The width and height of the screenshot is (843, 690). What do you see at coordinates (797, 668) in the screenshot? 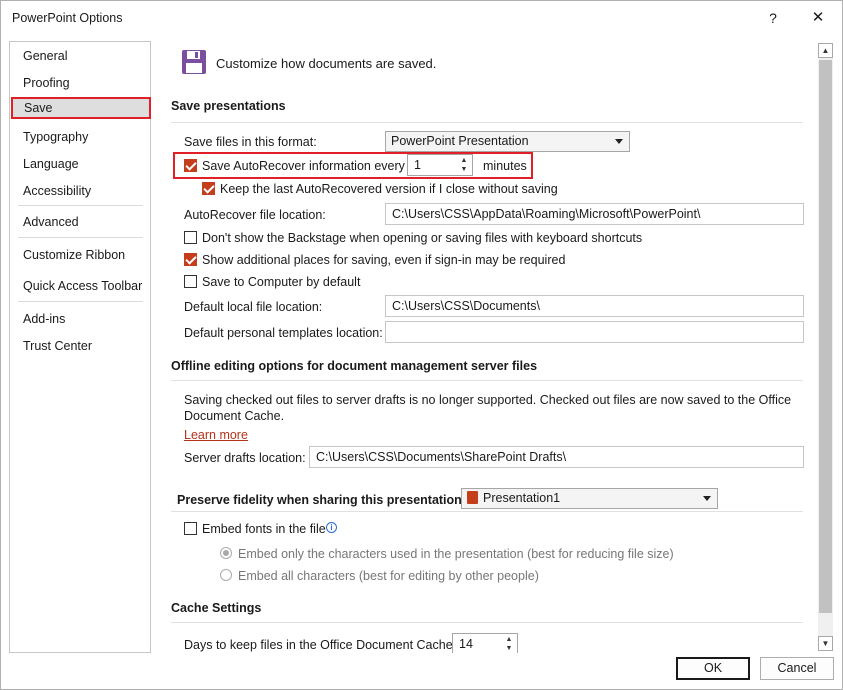
I see `cancel-button: Cancel` at bounding box center [797, 668].